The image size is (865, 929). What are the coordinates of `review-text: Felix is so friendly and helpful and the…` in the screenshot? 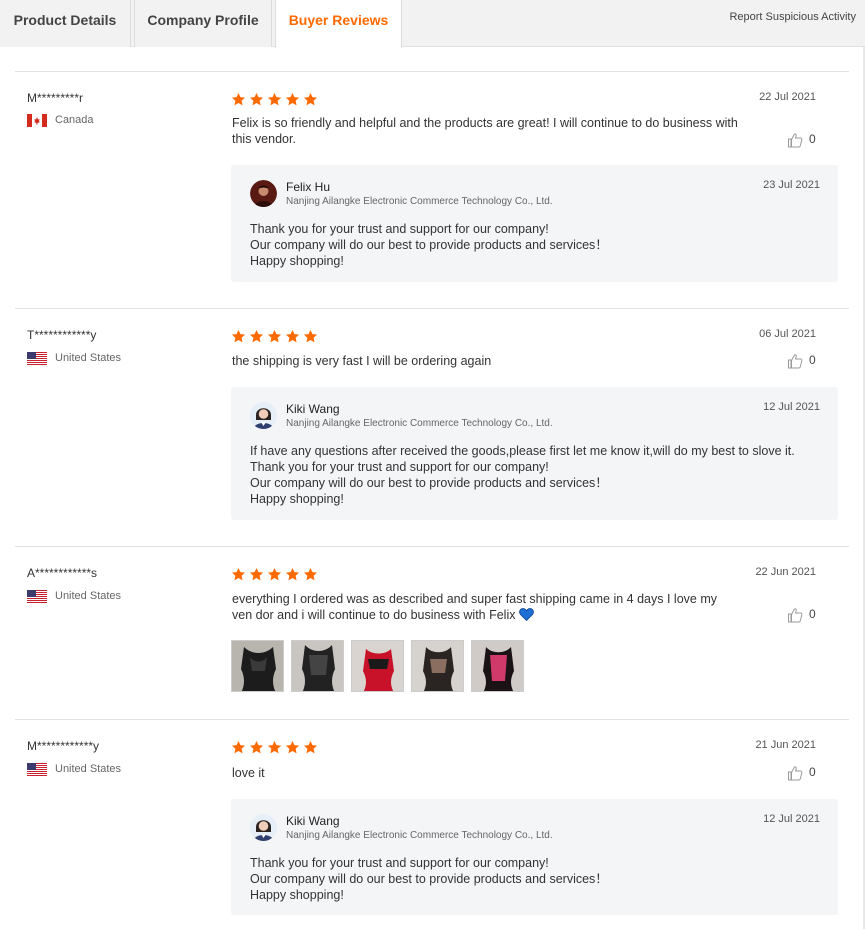 It's located at (485, 131).